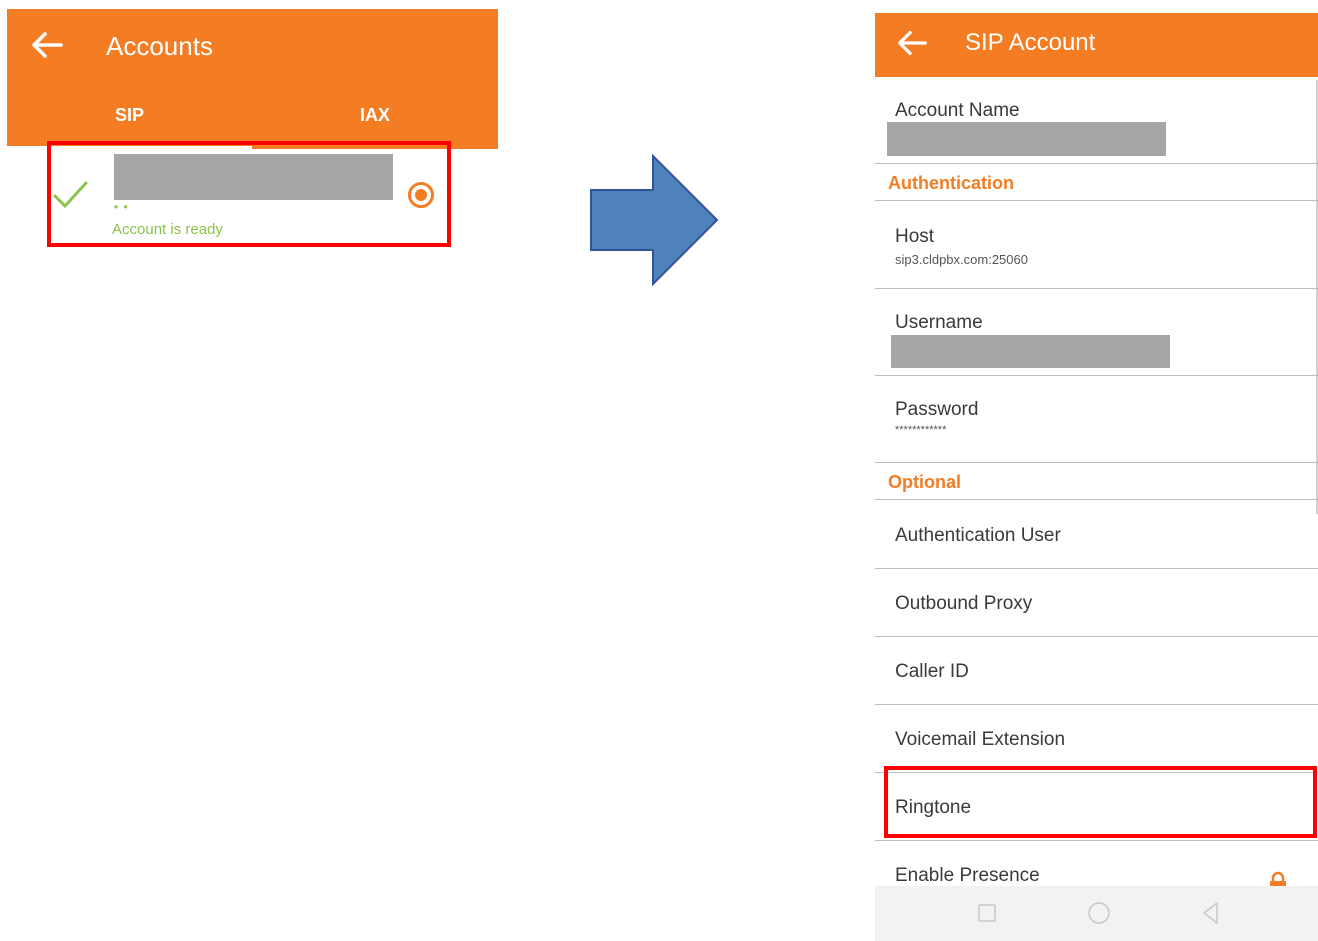  I want to click on square-recents-icon, so click(987, 913).